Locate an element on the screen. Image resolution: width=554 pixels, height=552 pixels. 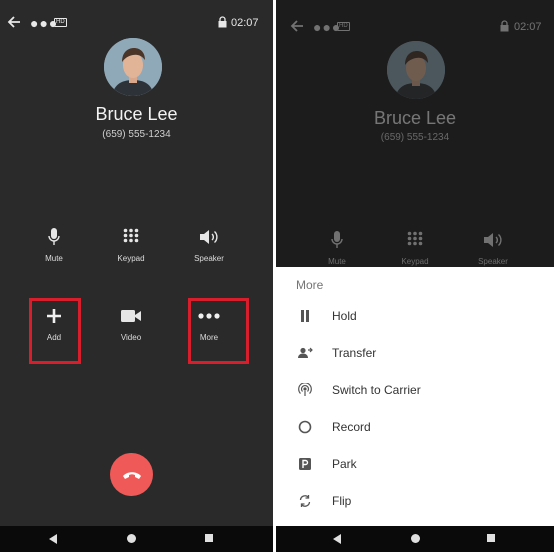
menu-item-label: Record is located at coordinates (351, 427).